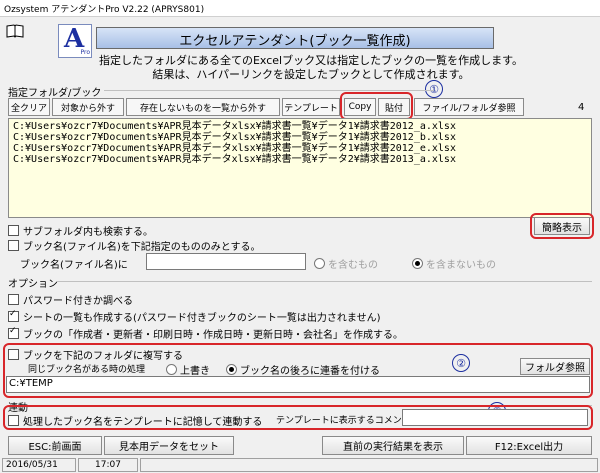 This screenshot has width=600, height=473. Describe the element at coordinates (171, 369) in the screenshot. I see `overwrite-radio` at that location.